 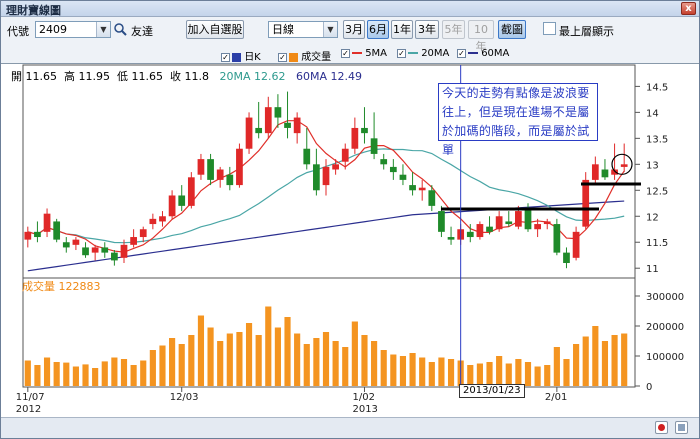 What do you see at coordinates (661, 427) in the screenshot?
I see `record-icon` at bounding box center [661, 427].